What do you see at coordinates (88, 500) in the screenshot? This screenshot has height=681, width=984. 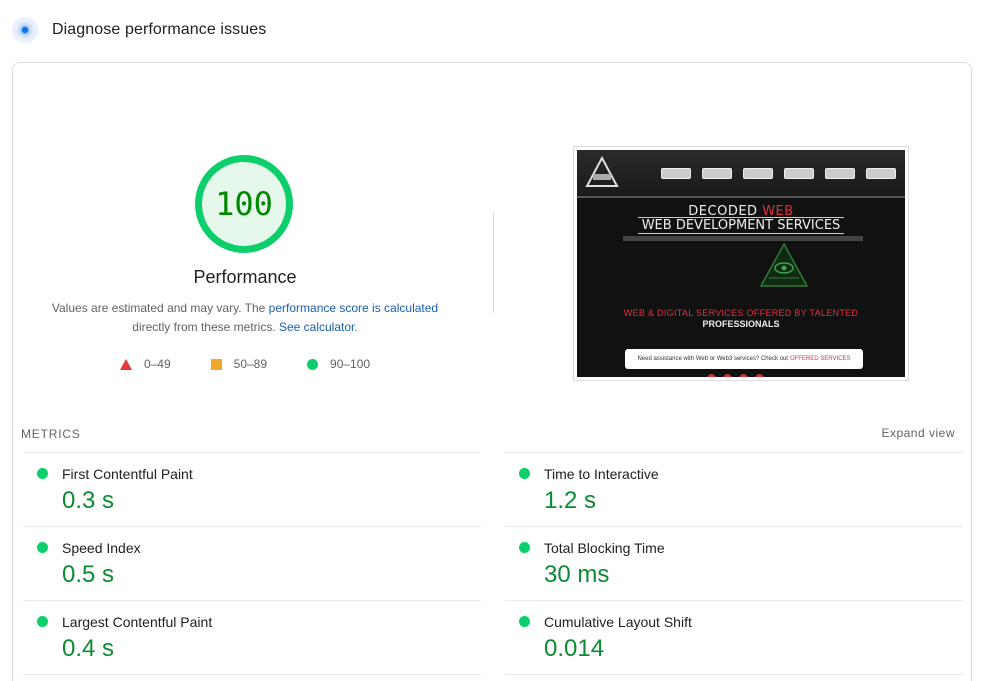 I see `metric-value: 0.3 s` at bounding box center [88, 500].